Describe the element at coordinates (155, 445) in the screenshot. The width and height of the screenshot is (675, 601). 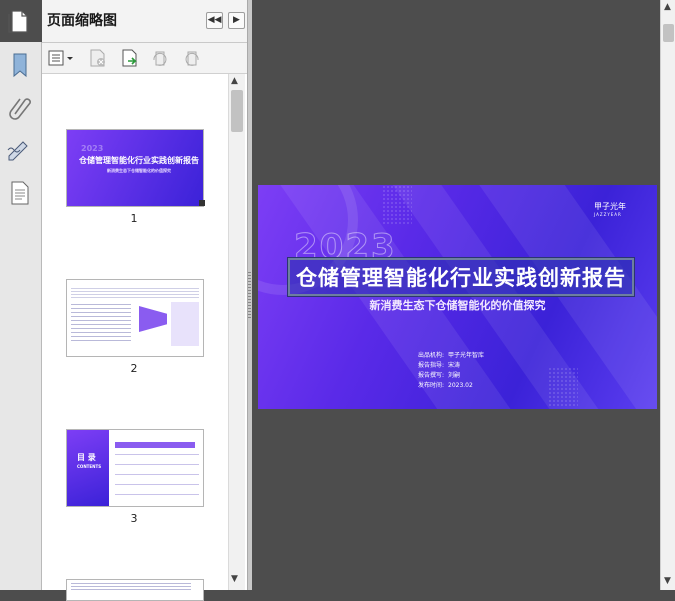
I see `thumb-toc-header` at that location.